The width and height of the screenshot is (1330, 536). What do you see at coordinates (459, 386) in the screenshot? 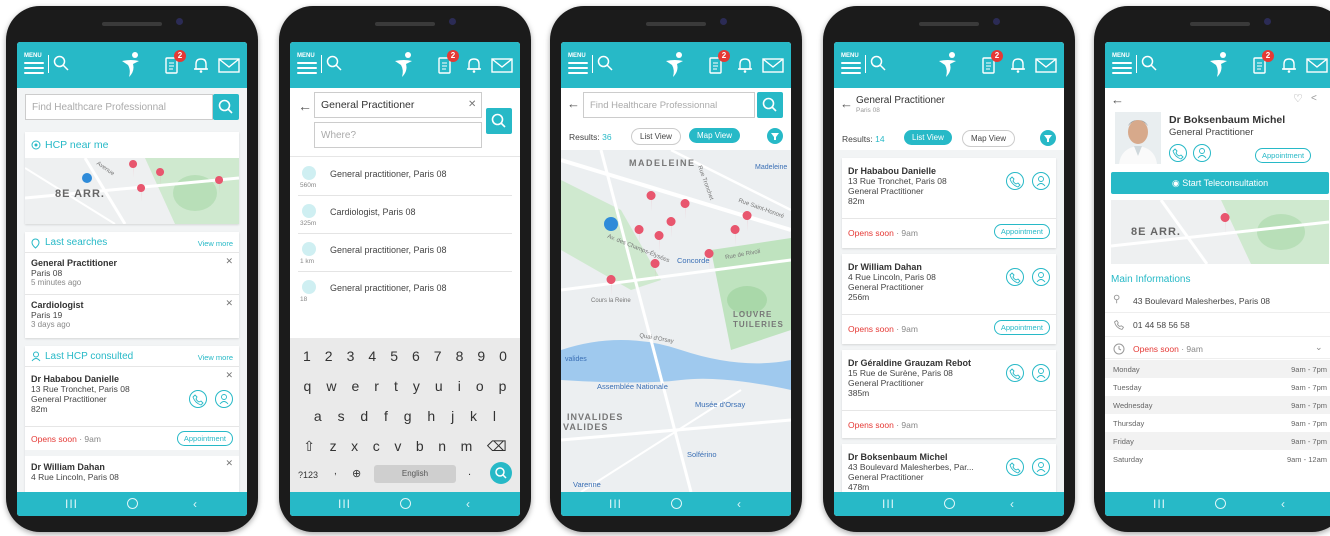
I see `key: i` at bounding box center [459, 386].